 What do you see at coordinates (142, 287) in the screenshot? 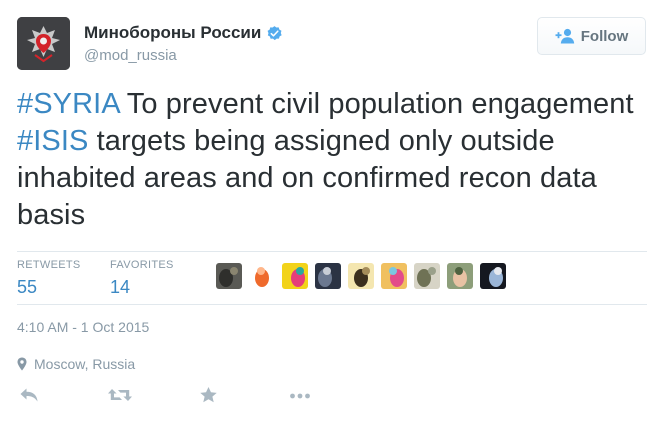
I see `favorites-count: 14` at bounding box center [142, 287].